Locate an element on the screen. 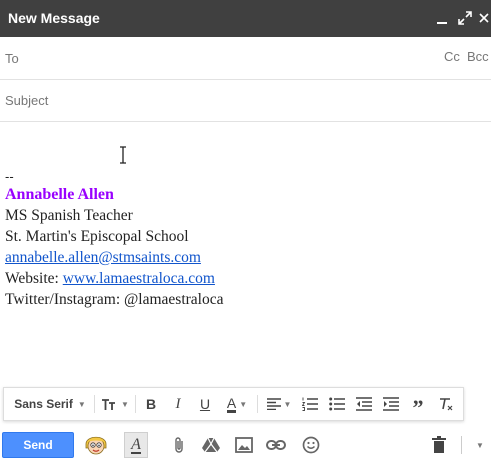  italic-icon: I is located at coordinates (178, 403).